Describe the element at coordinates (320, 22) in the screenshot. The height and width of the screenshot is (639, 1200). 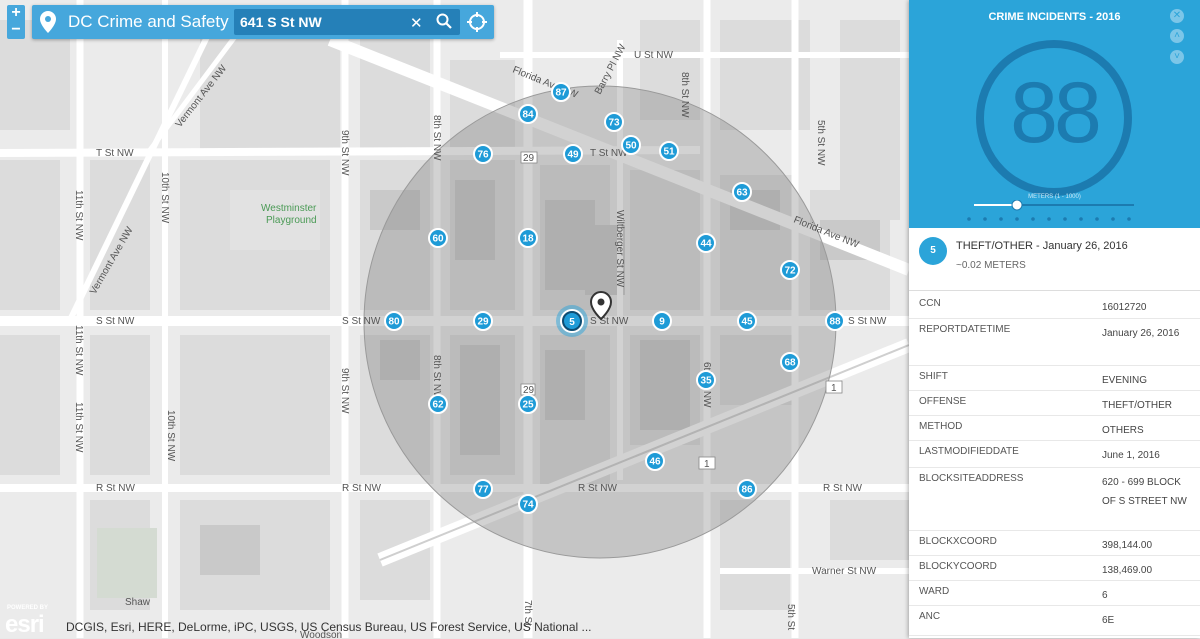
I see `address-search-input` at that location.